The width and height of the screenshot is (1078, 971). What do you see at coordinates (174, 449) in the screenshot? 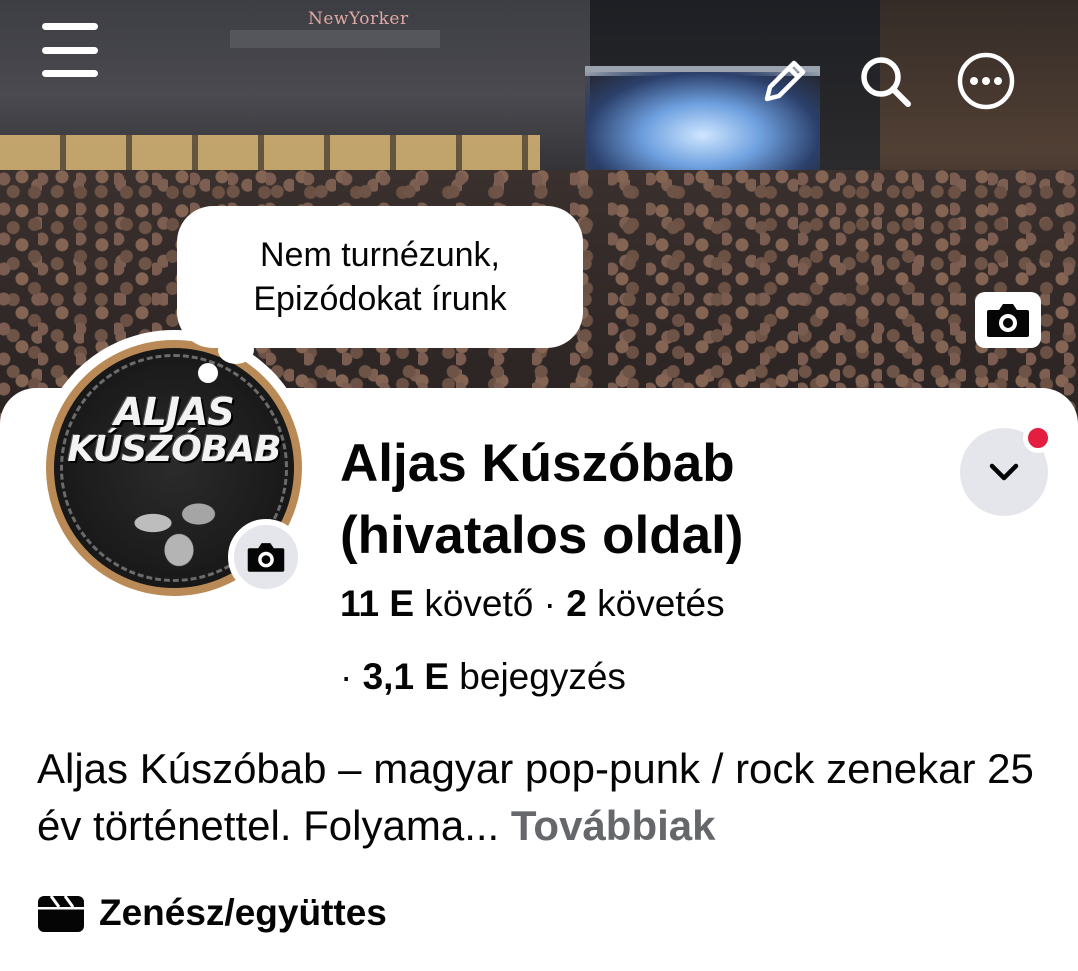
I see `avatar-logo-line2: KÚSZÓBAB` at bounding box center [174, 449].